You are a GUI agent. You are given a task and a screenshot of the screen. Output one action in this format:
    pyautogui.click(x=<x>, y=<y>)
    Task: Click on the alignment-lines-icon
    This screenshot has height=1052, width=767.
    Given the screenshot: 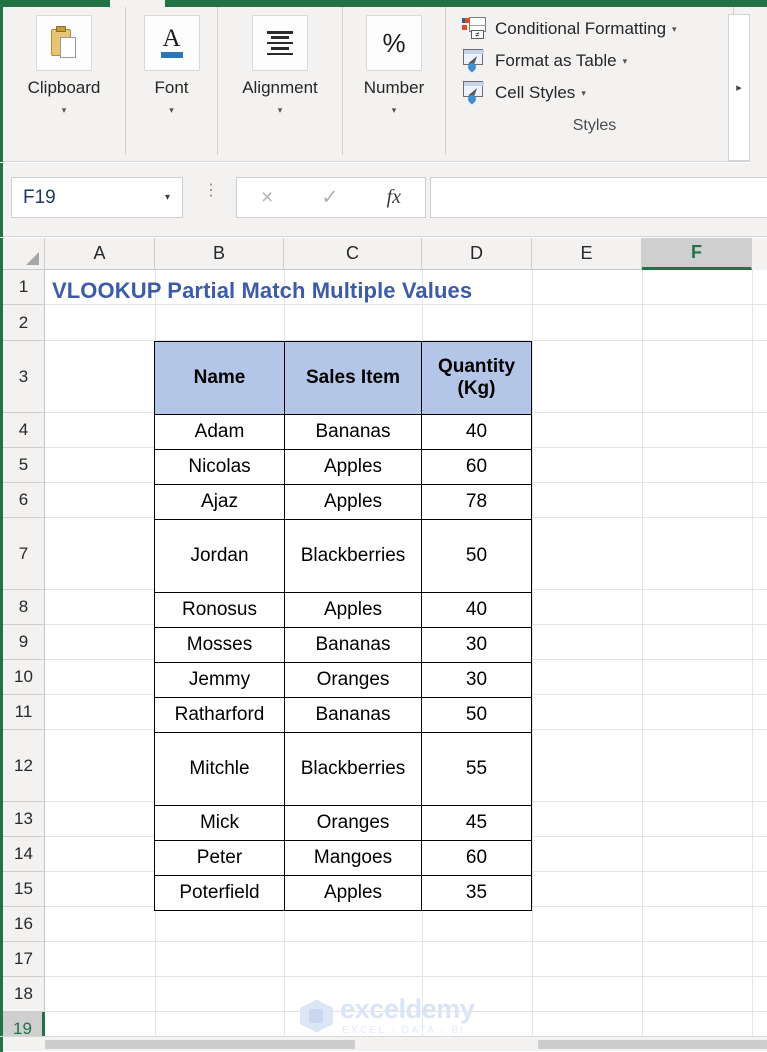 What is the action you would take?
    pyautogui.click(x=280, y=43)
    